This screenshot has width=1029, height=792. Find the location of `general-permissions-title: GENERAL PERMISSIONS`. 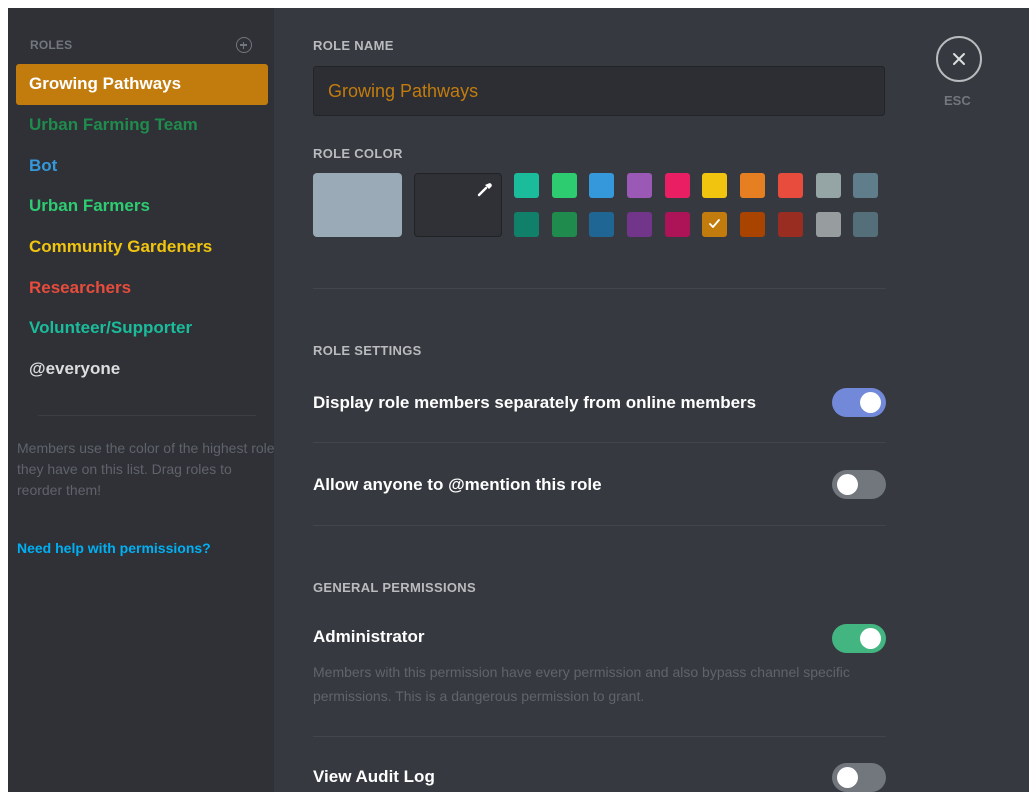

general-permissions-title: GENERAL PERMISSIONS is located at coordinates (394, 587).